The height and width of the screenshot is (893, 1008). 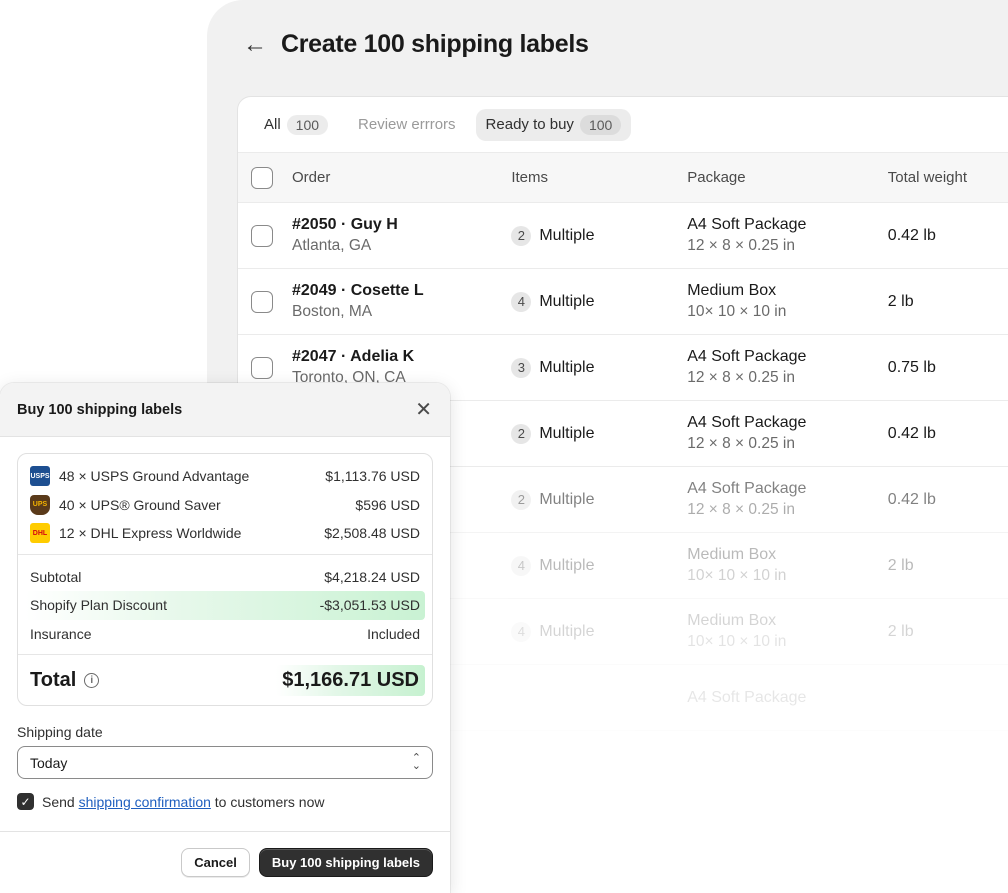 What do you see at coordinates (435, 44) in the screenshot?
I see `page-title: Create 100 shipping labels` at bounding box center [435, 44].